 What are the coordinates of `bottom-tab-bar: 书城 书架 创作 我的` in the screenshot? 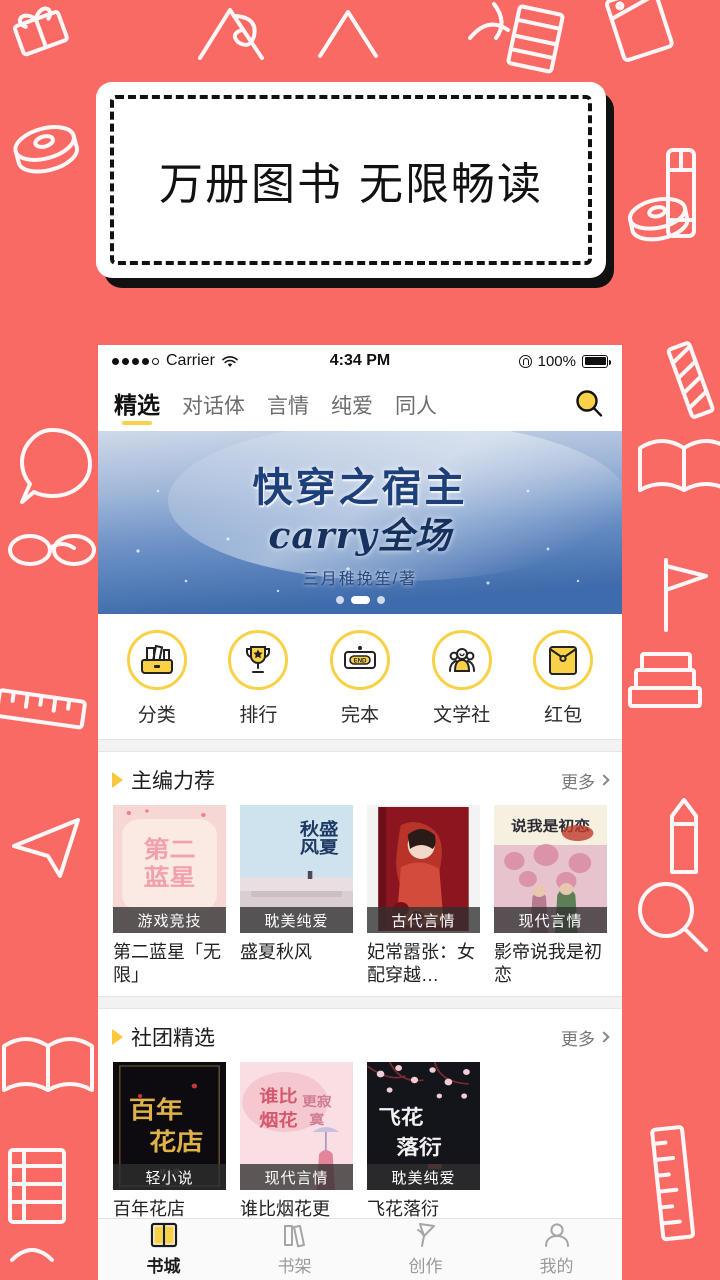 It's located at (360, 1249).